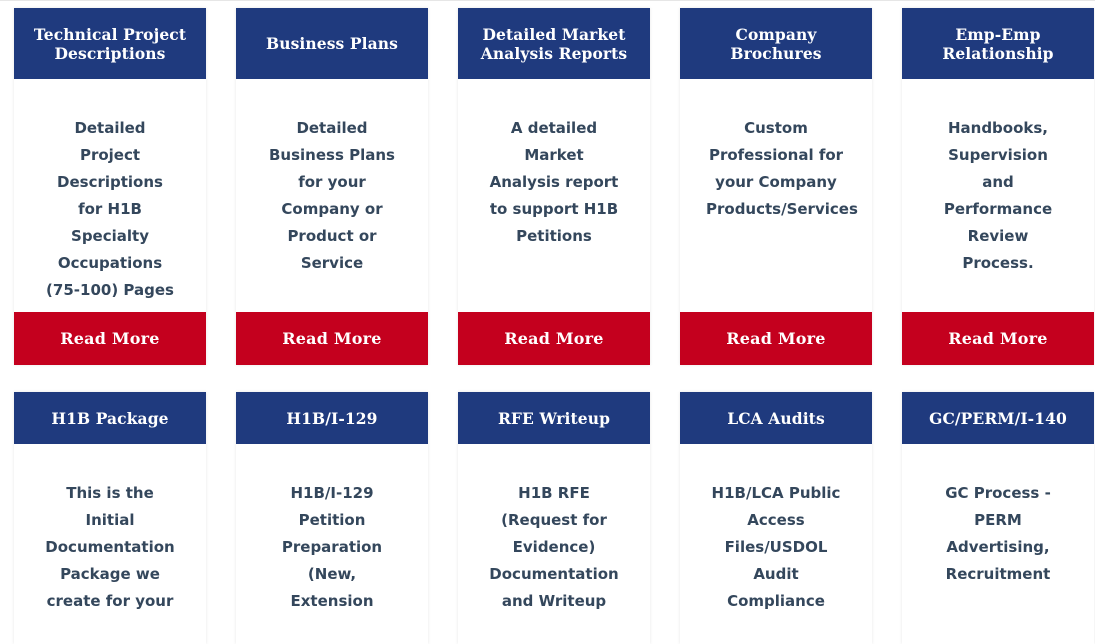  I want to click on card-title: H1B/I-129, so click(332, 418).